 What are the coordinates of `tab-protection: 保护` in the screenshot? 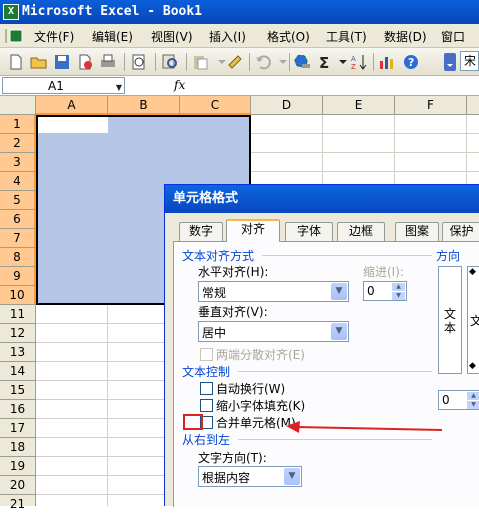 It's located at (460, 231).